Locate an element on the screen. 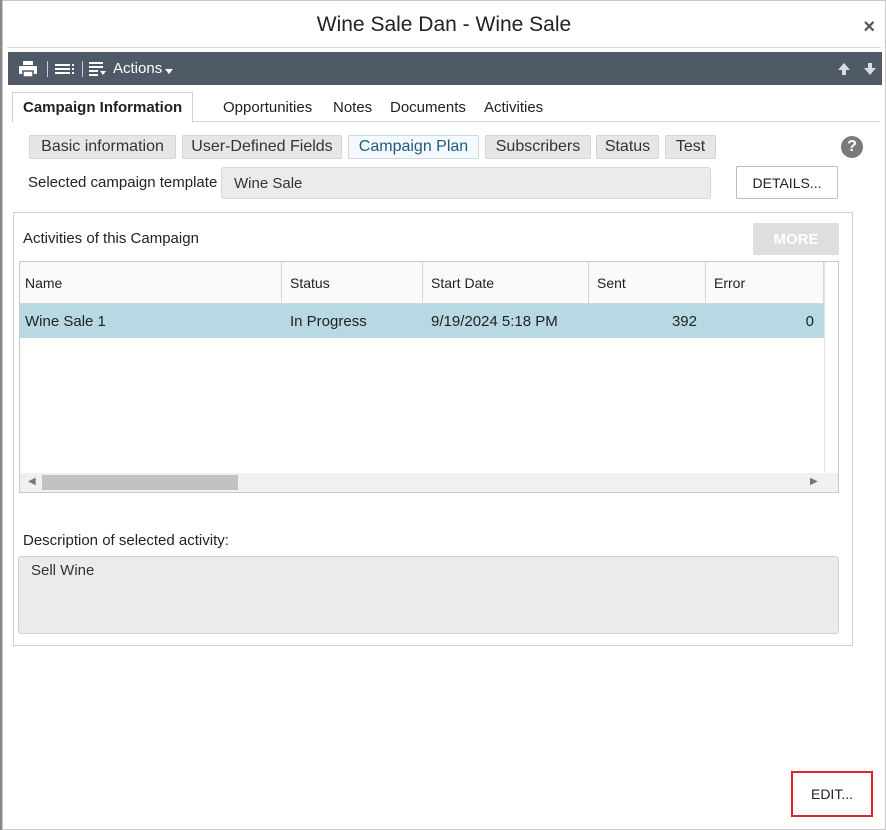 This screenshot has height=830, width=886. actions-menu-button: Actions is located at coordinates (135, 68).